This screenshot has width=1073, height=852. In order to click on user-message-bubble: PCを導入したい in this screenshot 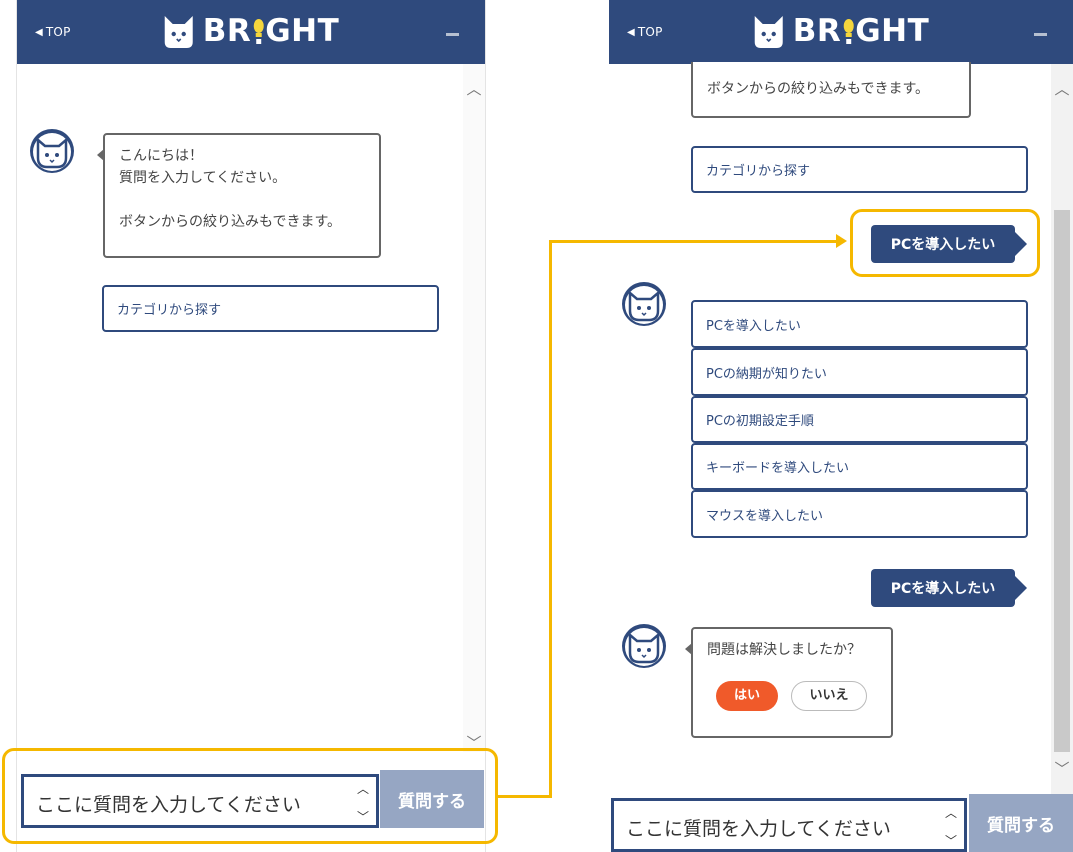, I will do `click(949, 588)`.